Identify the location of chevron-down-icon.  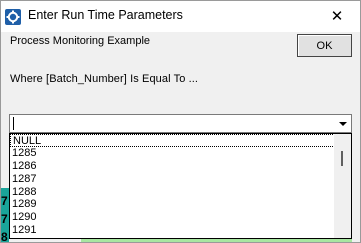
(342, 123).